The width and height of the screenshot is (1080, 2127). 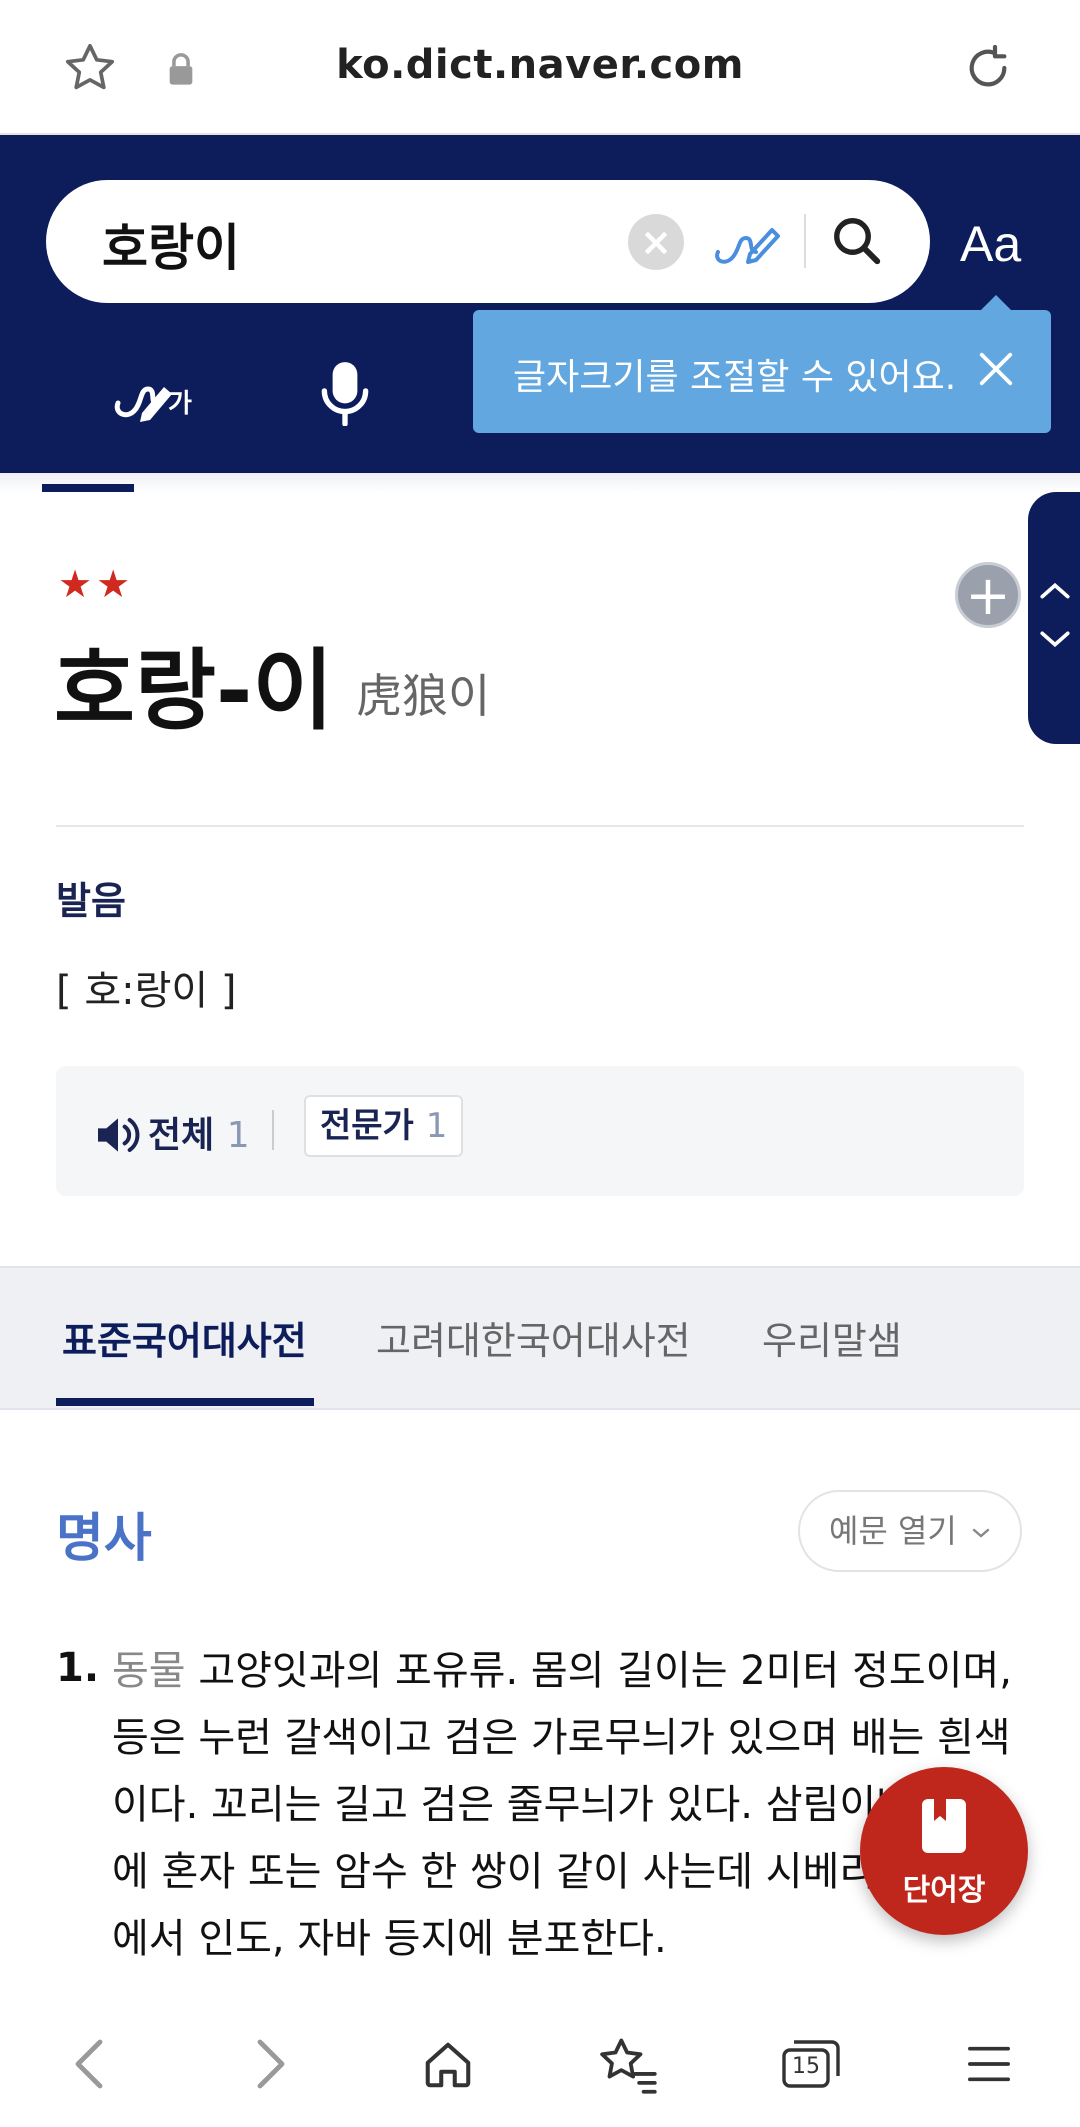 I want to click on font-size-tooltip: 글자크기를 조절할 수 있어요., so click(x=762, y=371).